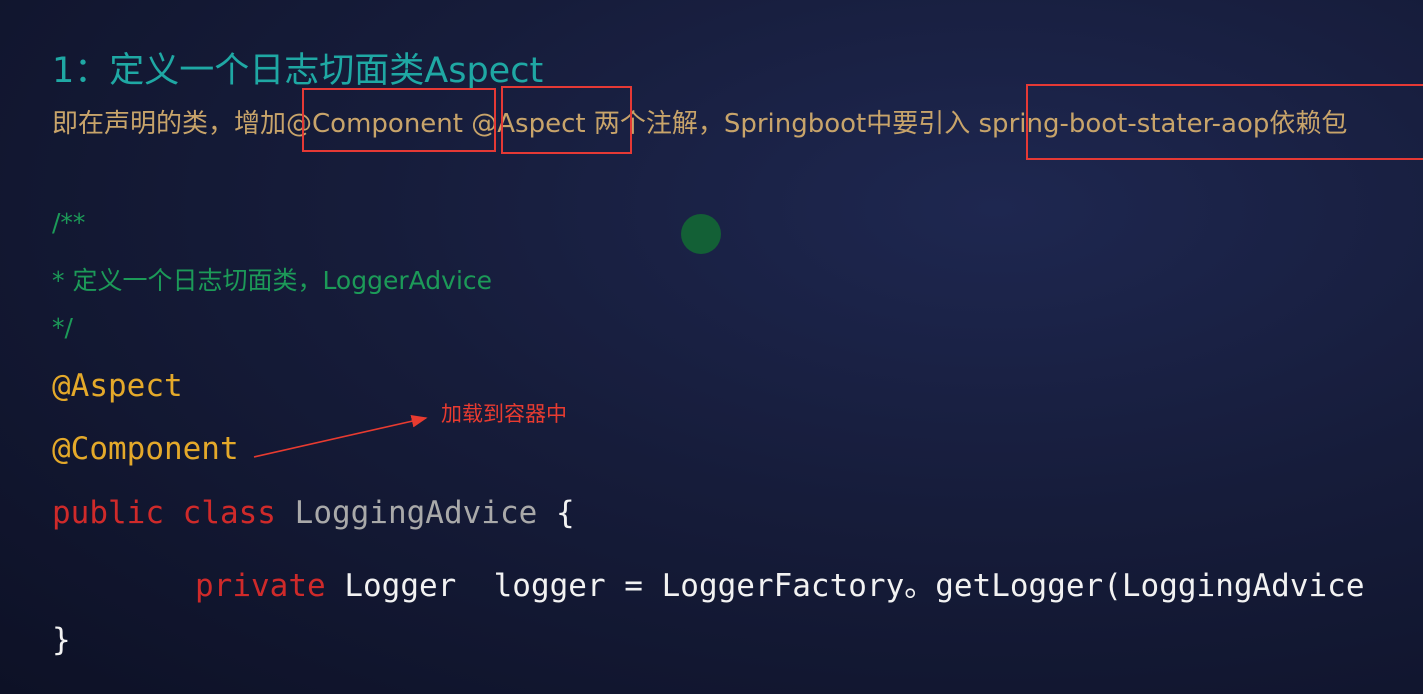  I want to click on description-middle: 两个注解，Springboot中要引入, so click(782, 124).